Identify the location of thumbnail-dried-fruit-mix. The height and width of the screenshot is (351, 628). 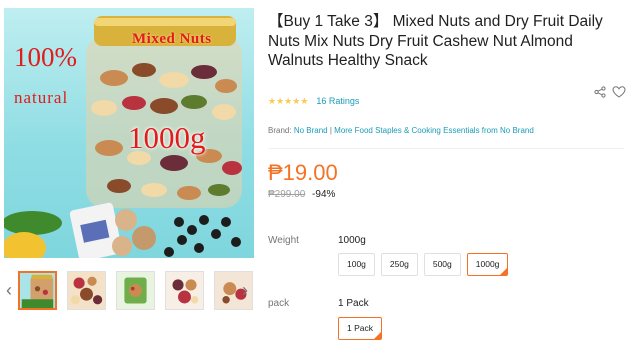
(184, 290).